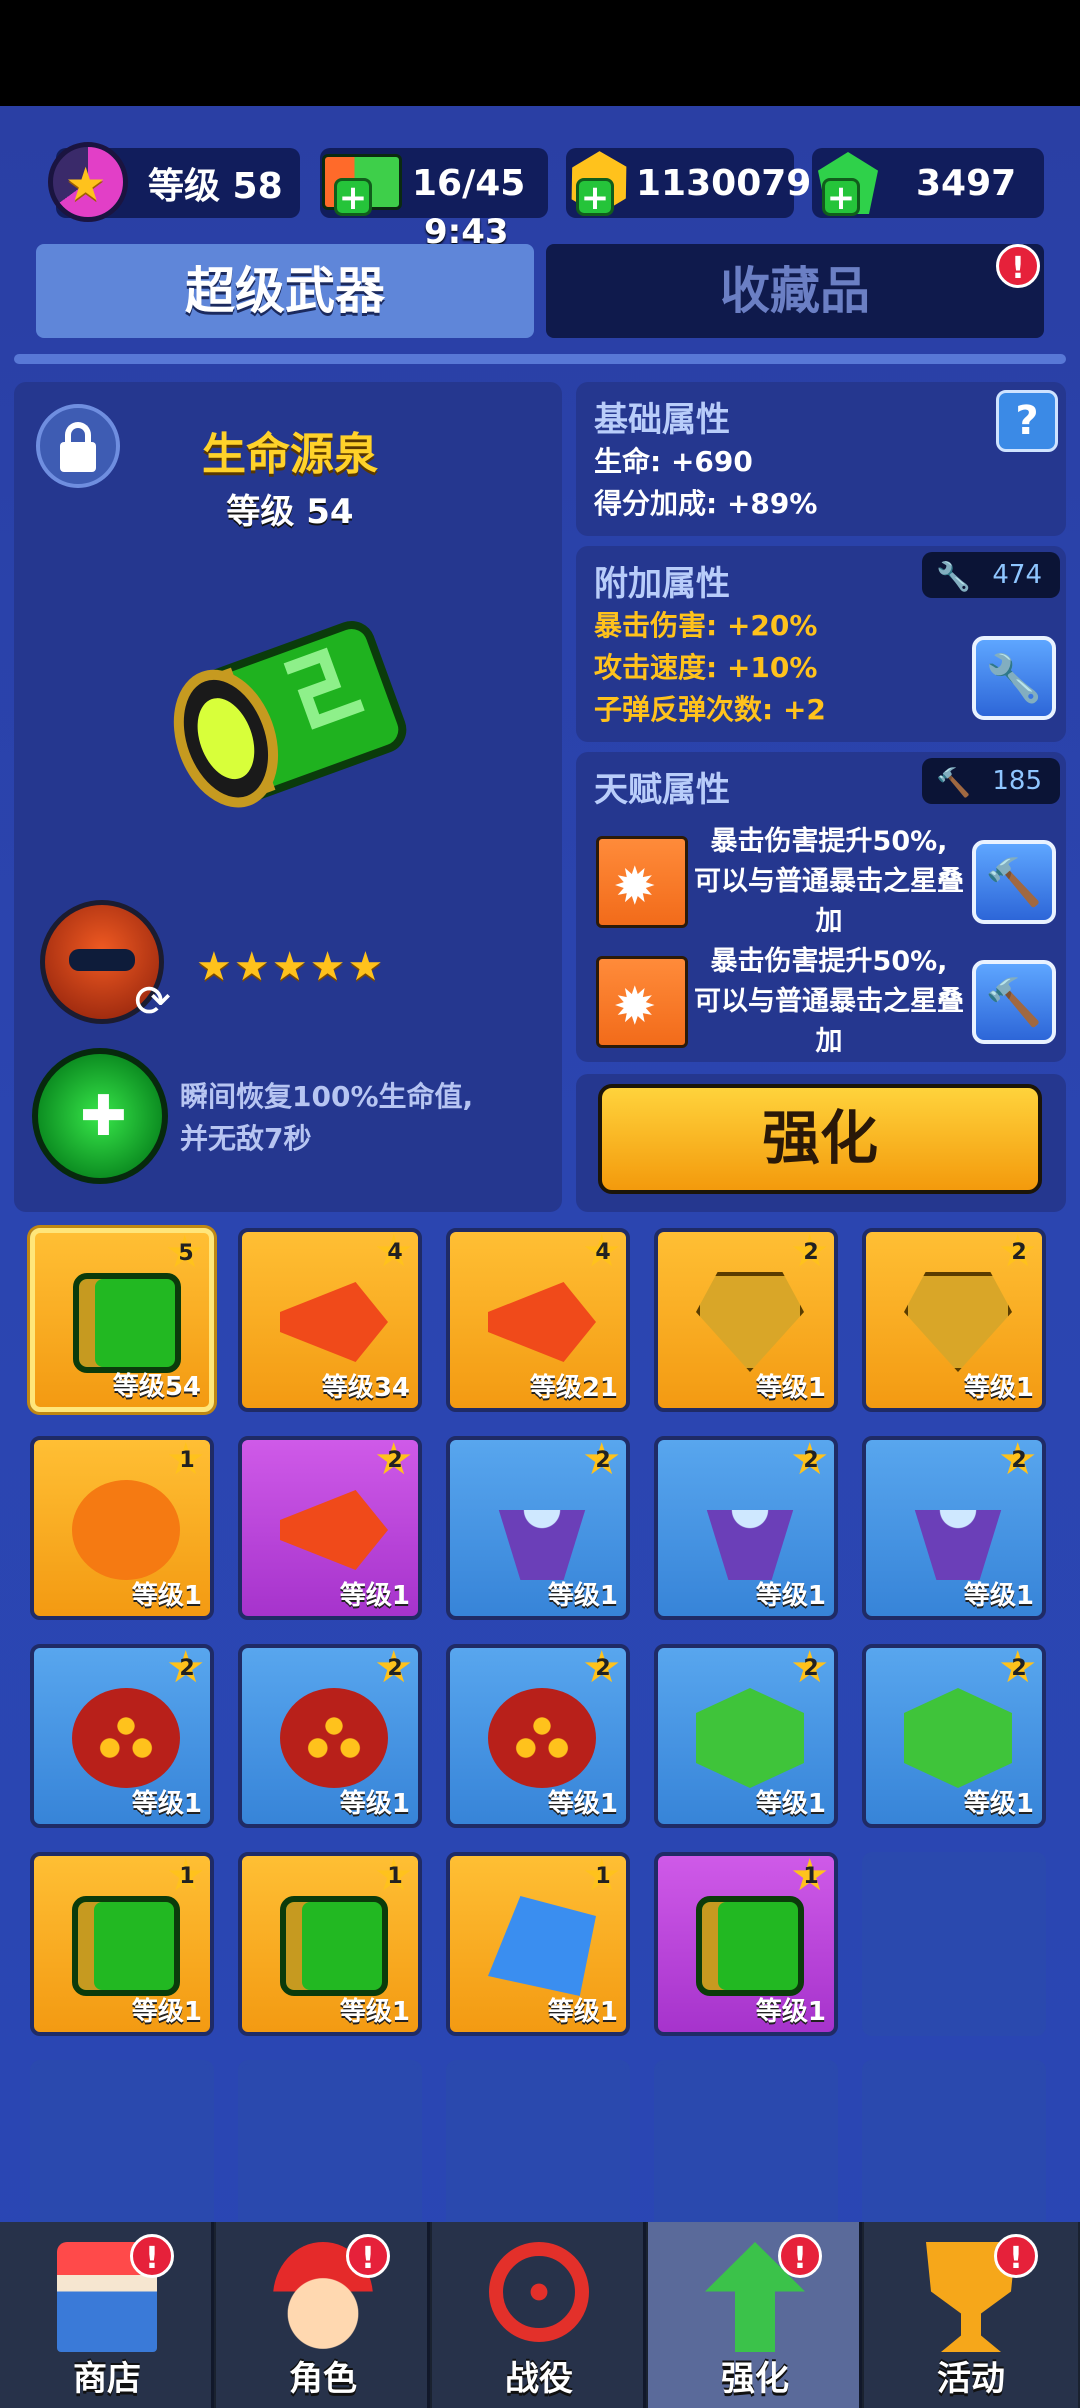  I want to click on nav-enhance-label: 强化, so click(755, 2379).